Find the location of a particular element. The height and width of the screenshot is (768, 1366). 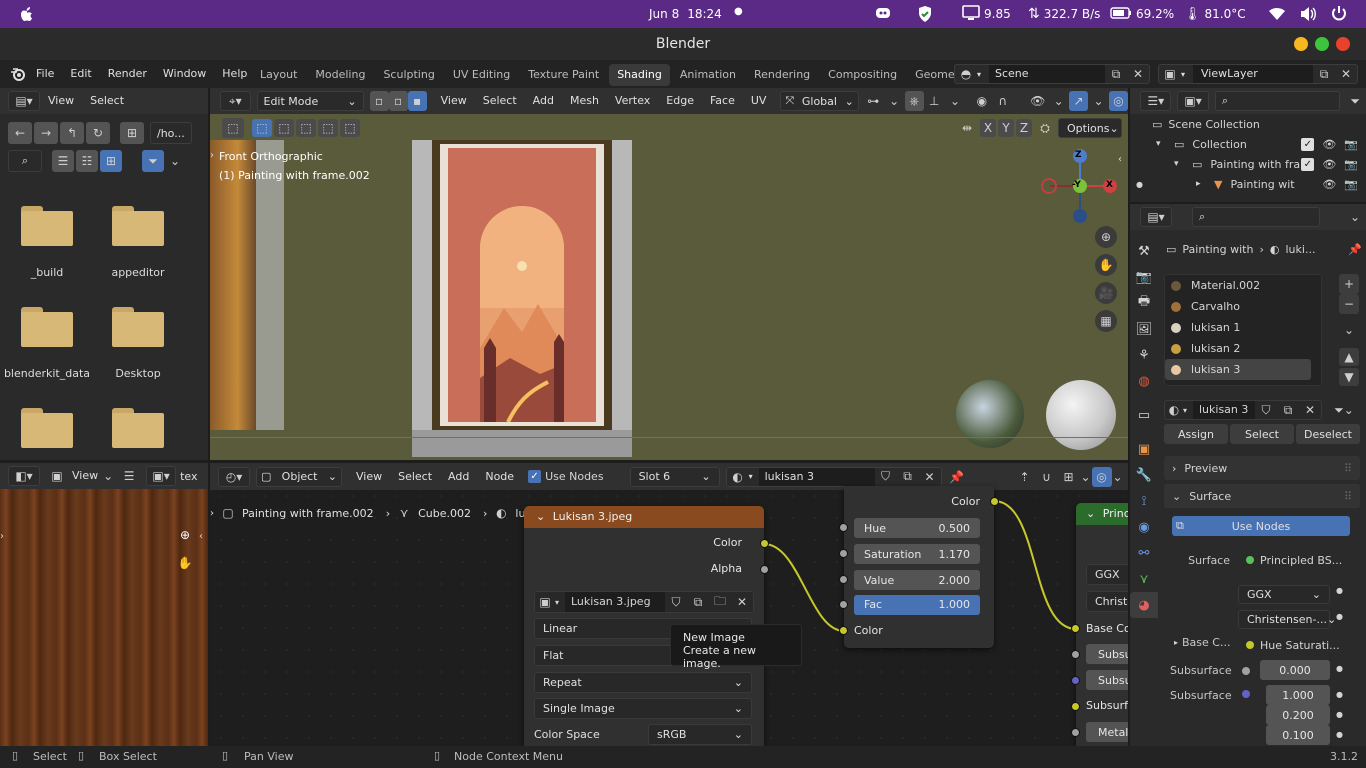

shield-icon is located at coordinates (925, 15).